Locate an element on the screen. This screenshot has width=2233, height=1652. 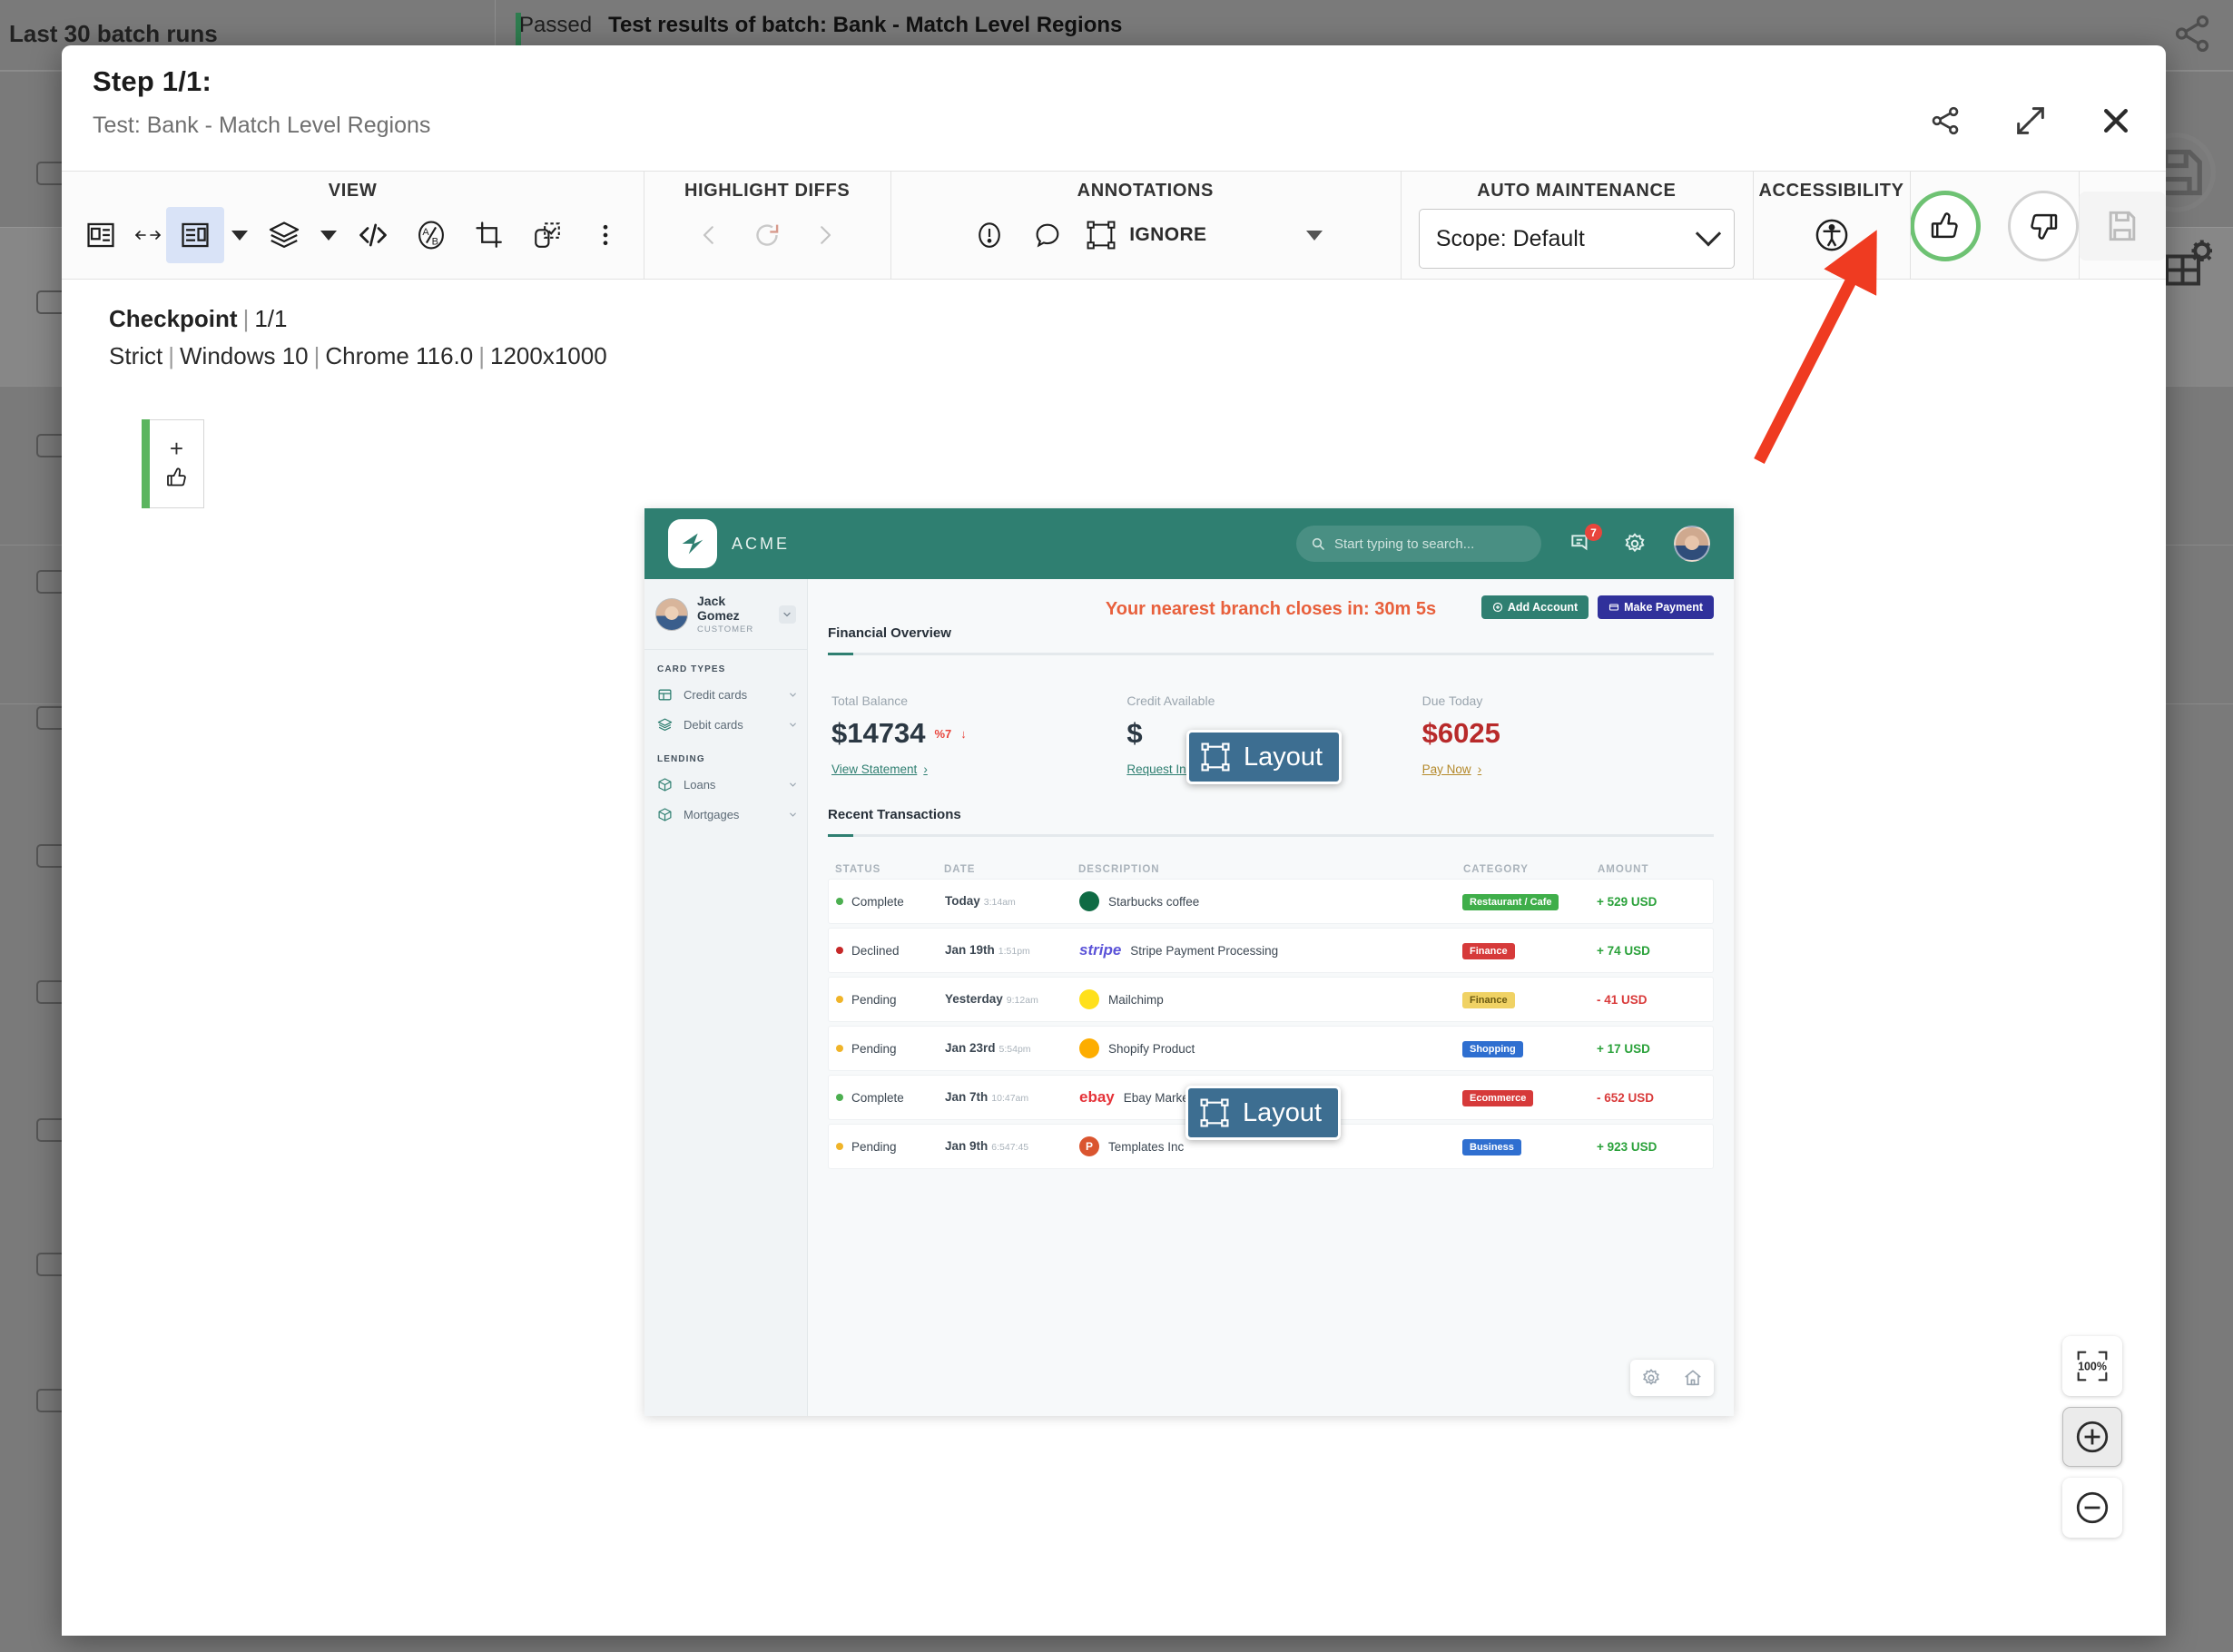
add-marker-icon: + is located at coordinates (176, 448).